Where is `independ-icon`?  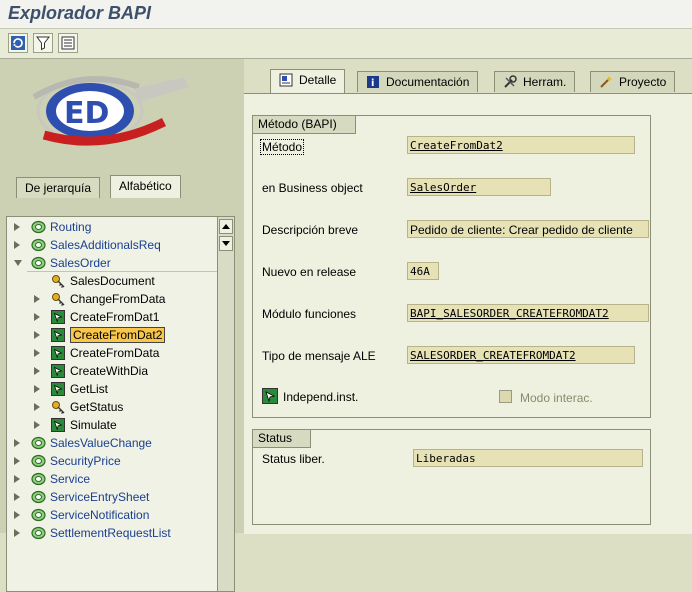 independ-icon is located at coordinates (270, 396).